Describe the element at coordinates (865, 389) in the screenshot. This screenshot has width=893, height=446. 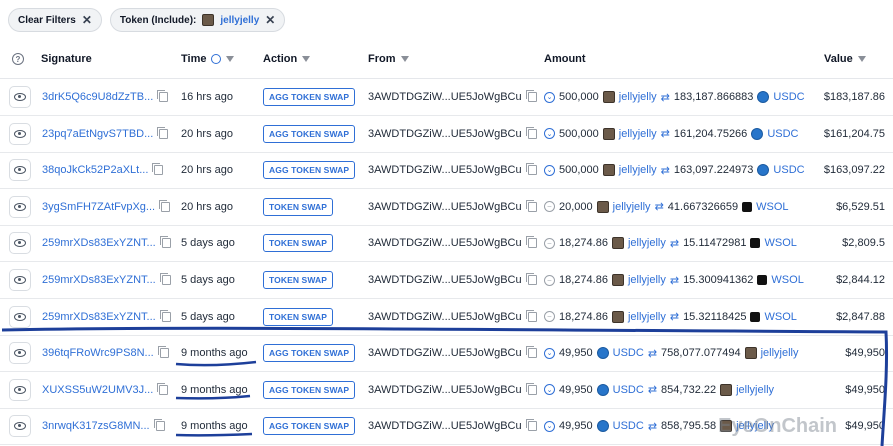
I see `value-text: $49,950` at that location.